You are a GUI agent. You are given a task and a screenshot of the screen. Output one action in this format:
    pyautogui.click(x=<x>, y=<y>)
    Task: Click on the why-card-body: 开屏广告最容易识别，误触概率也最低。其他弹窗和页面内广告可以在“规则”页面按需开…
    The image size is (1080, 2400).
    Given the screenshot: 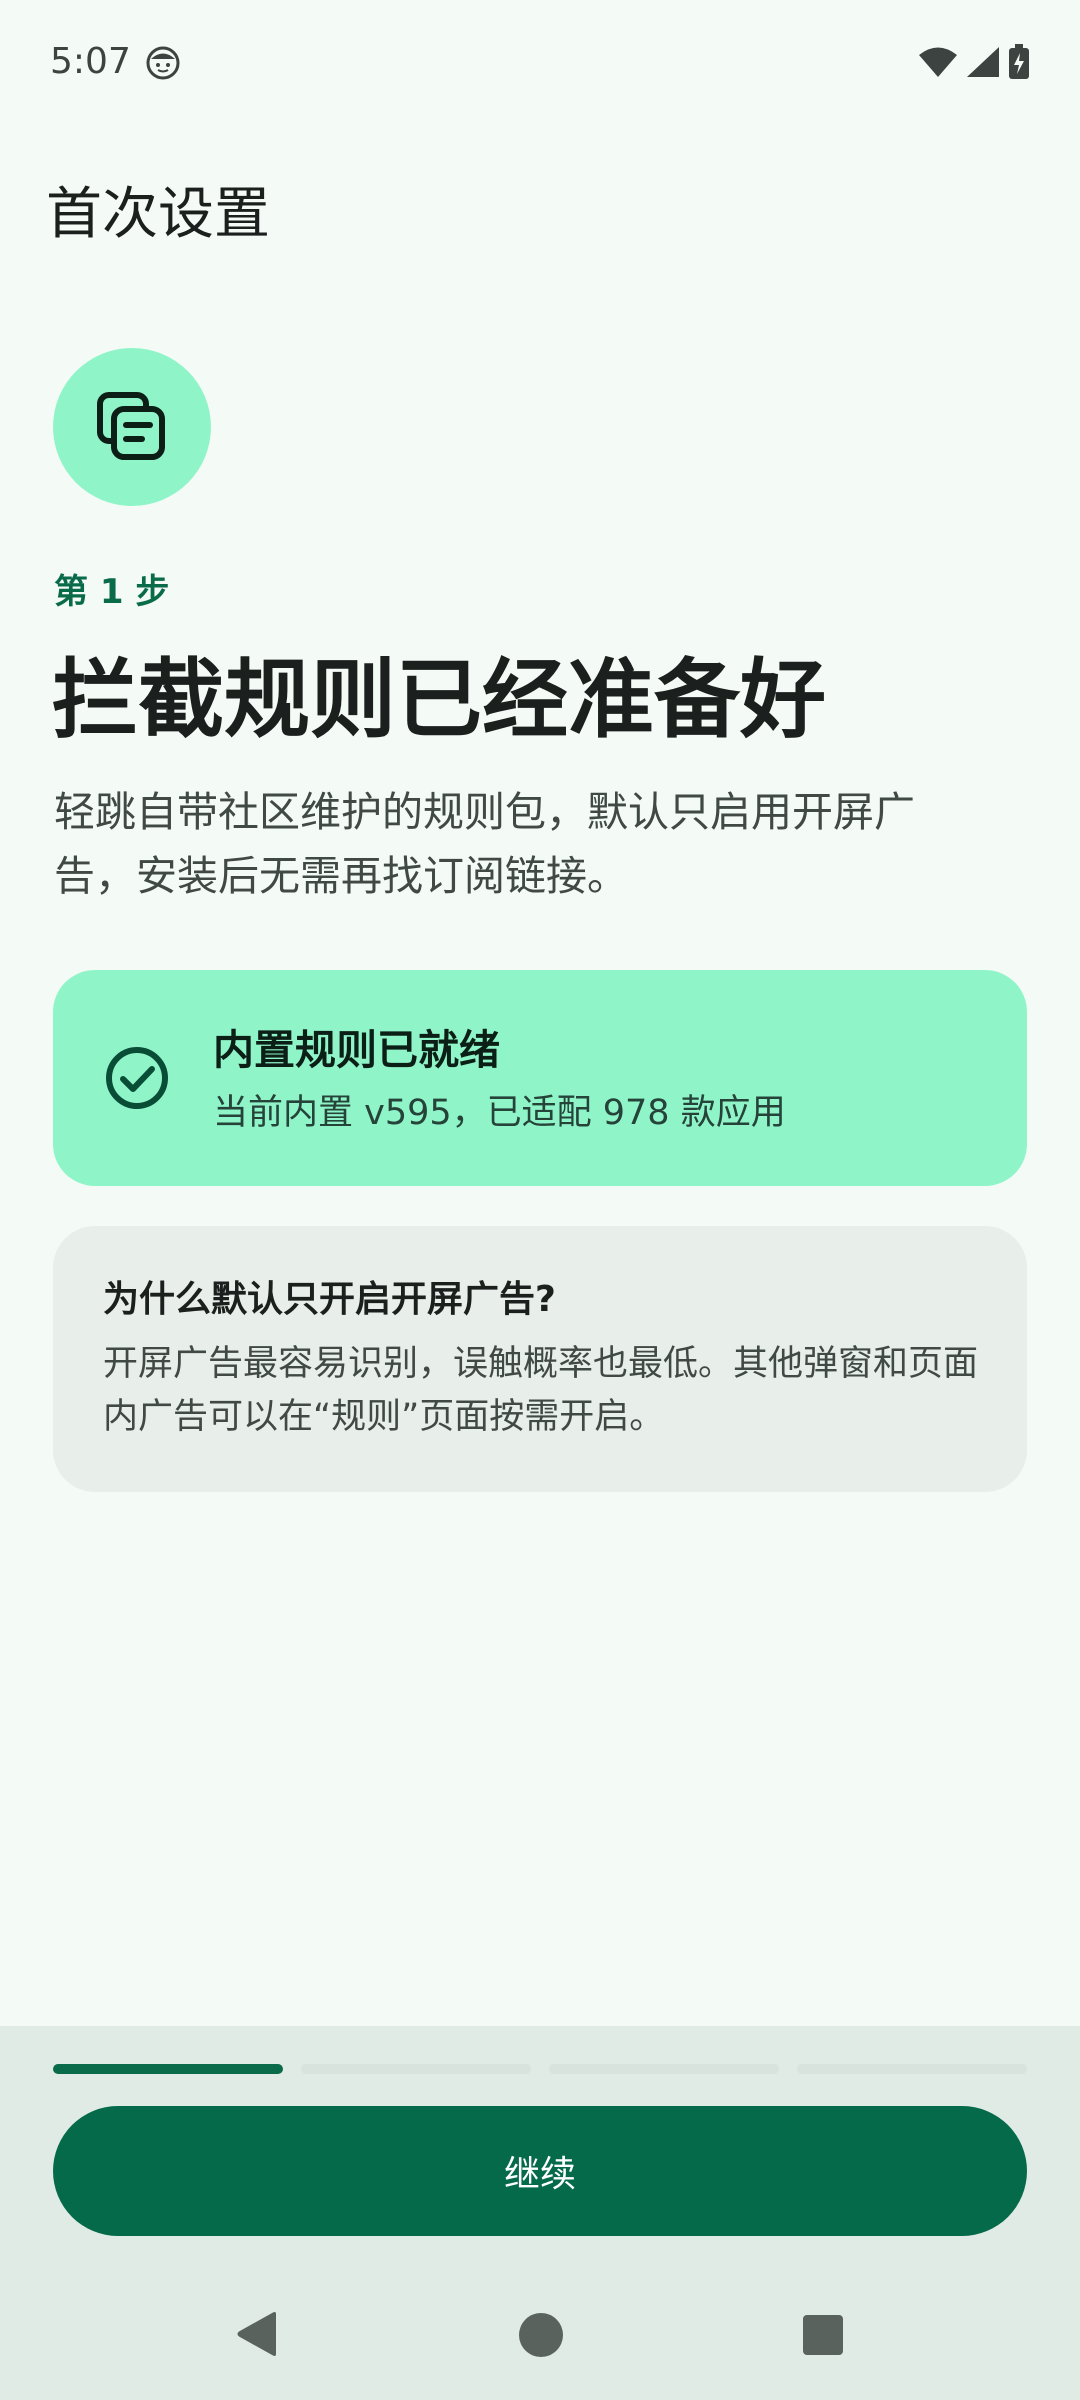 What is the action you would take?
    pyautogui.click(x=541, y=1390)
    